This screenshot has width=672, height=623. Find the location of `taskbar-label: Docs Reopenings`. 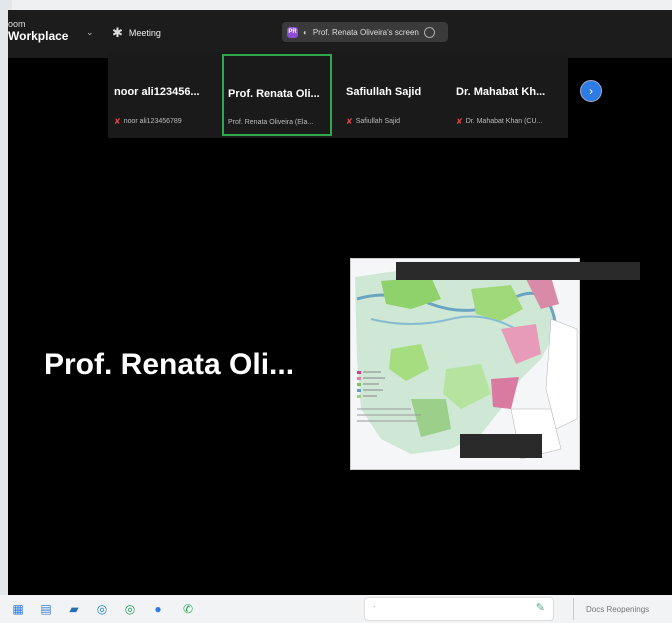

taskbar-label: Docs Reopenings is located at coordinates (617, 609).